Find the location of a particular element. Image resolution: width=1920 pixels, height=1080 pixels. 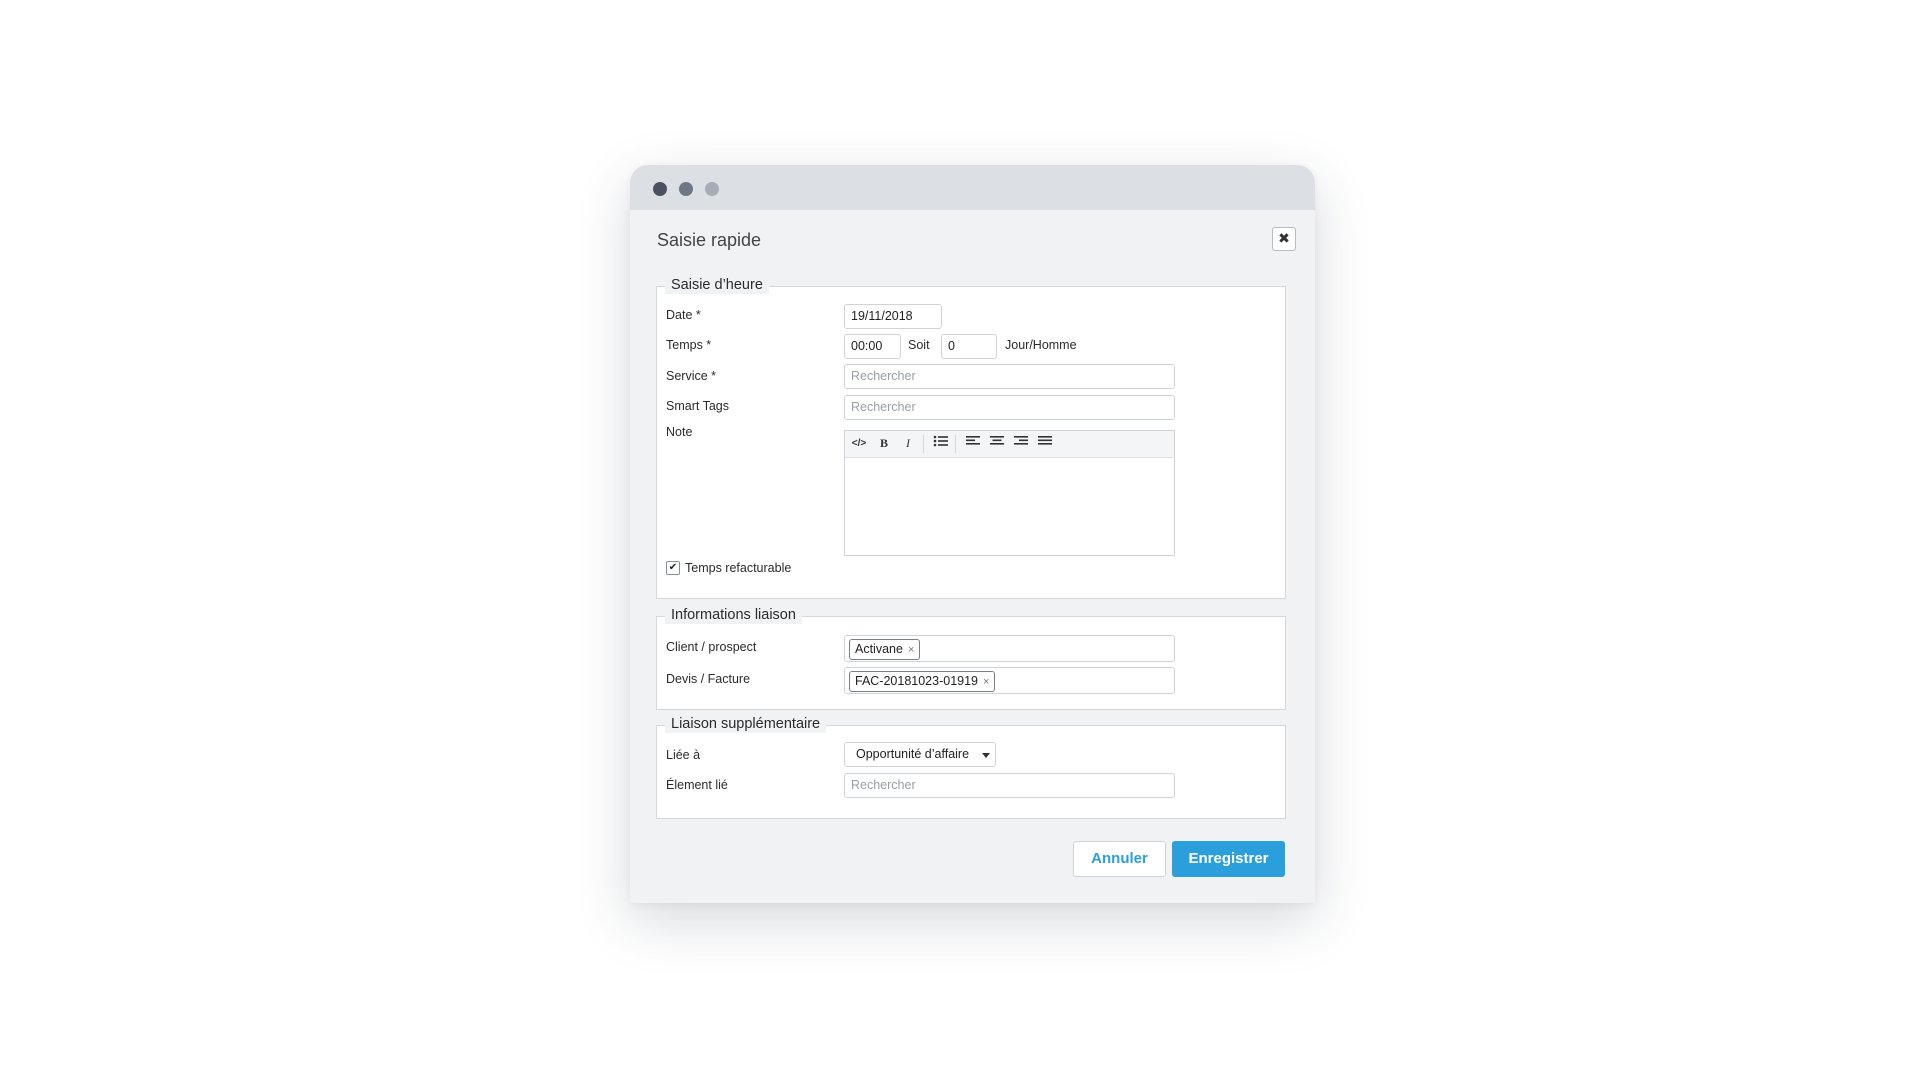

section-legend-link: Informations liaison is located at coordinates (733, 615).